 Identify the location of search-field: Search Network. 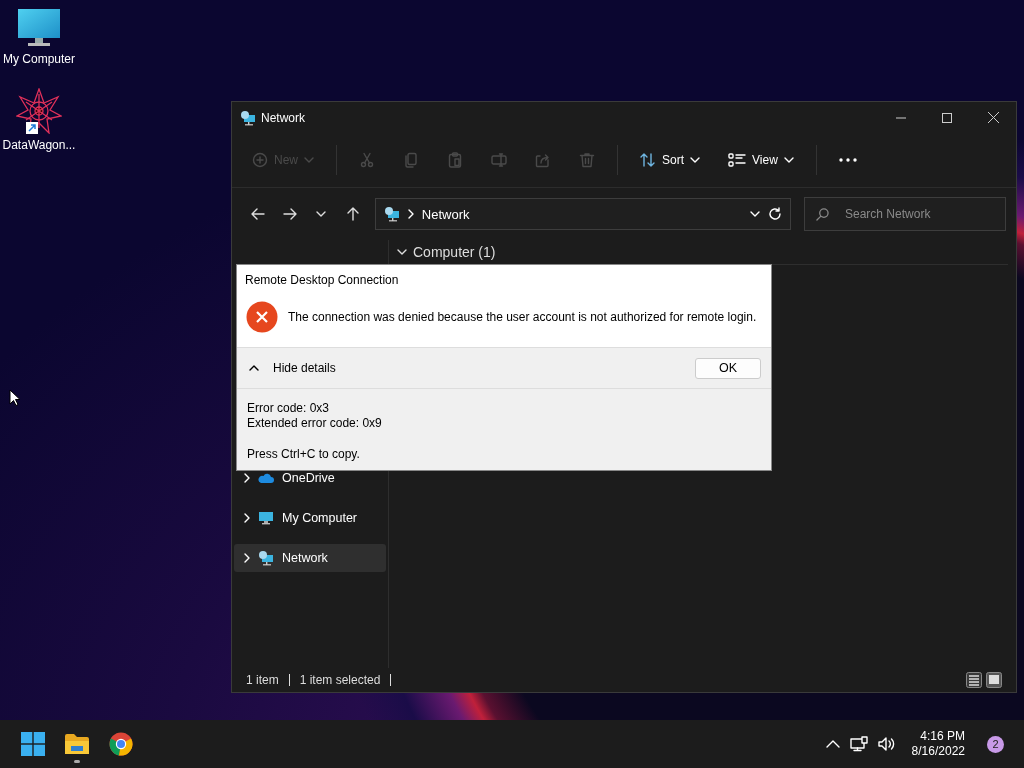
(905, 214).